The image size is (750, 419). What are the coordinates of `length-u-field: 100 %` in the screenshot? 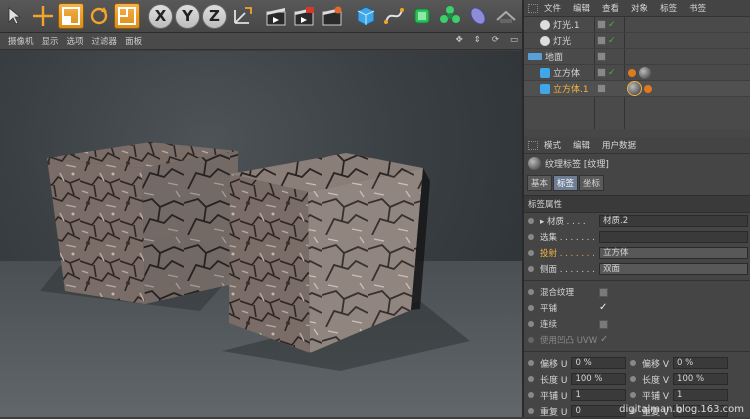 It's located at (599, 379).